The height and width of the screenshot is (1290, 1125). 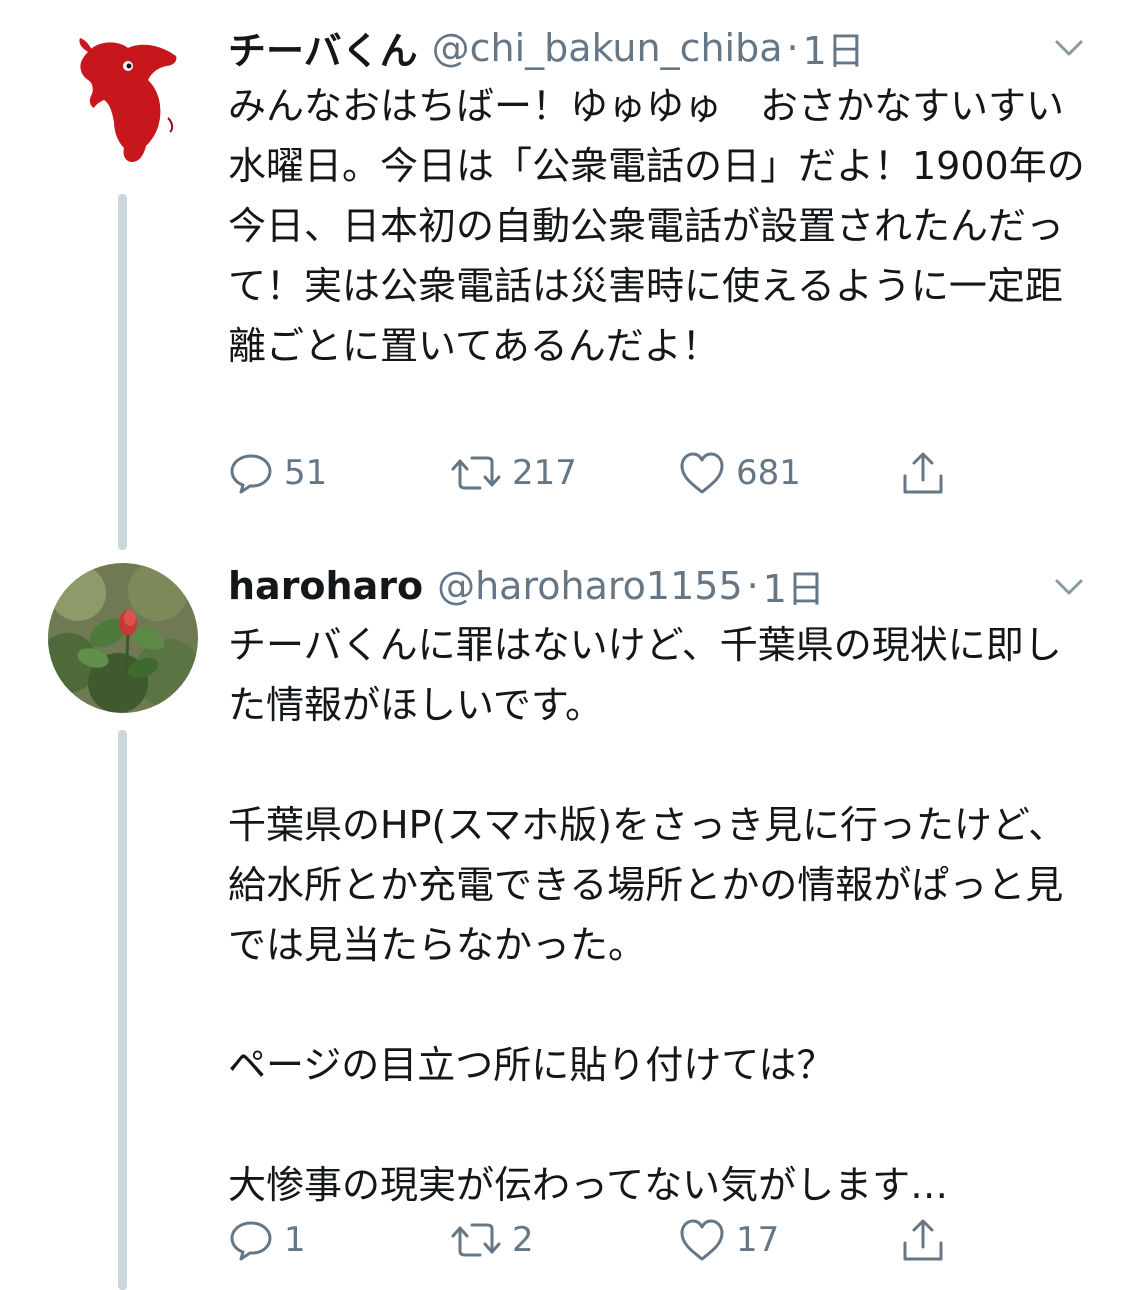 What do you see at coordinates (768, 473) in the screenshot?
I see `like-count: 681` at bounding box center [768, 473].